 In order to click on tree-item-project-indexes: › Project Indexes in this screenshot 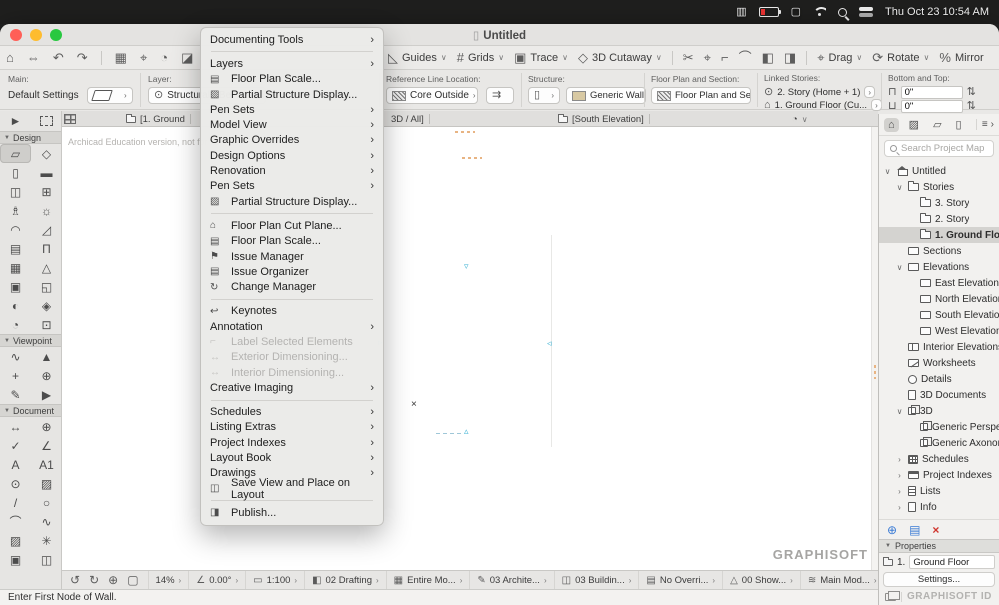, I will do `click(939, 475)`.